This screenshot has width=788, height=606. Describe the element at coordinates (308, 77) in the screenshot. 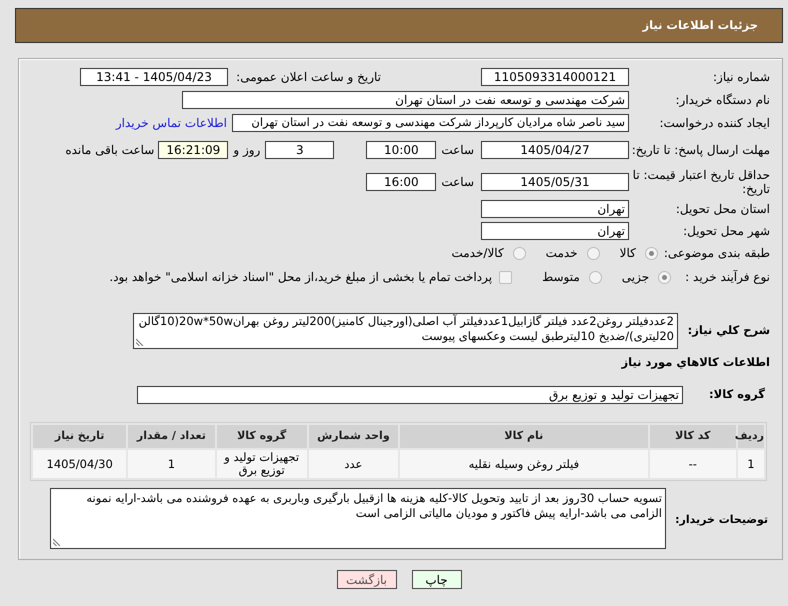

I see `field-label: تاریخ و ساعت اعلان عمومی:` at that location.